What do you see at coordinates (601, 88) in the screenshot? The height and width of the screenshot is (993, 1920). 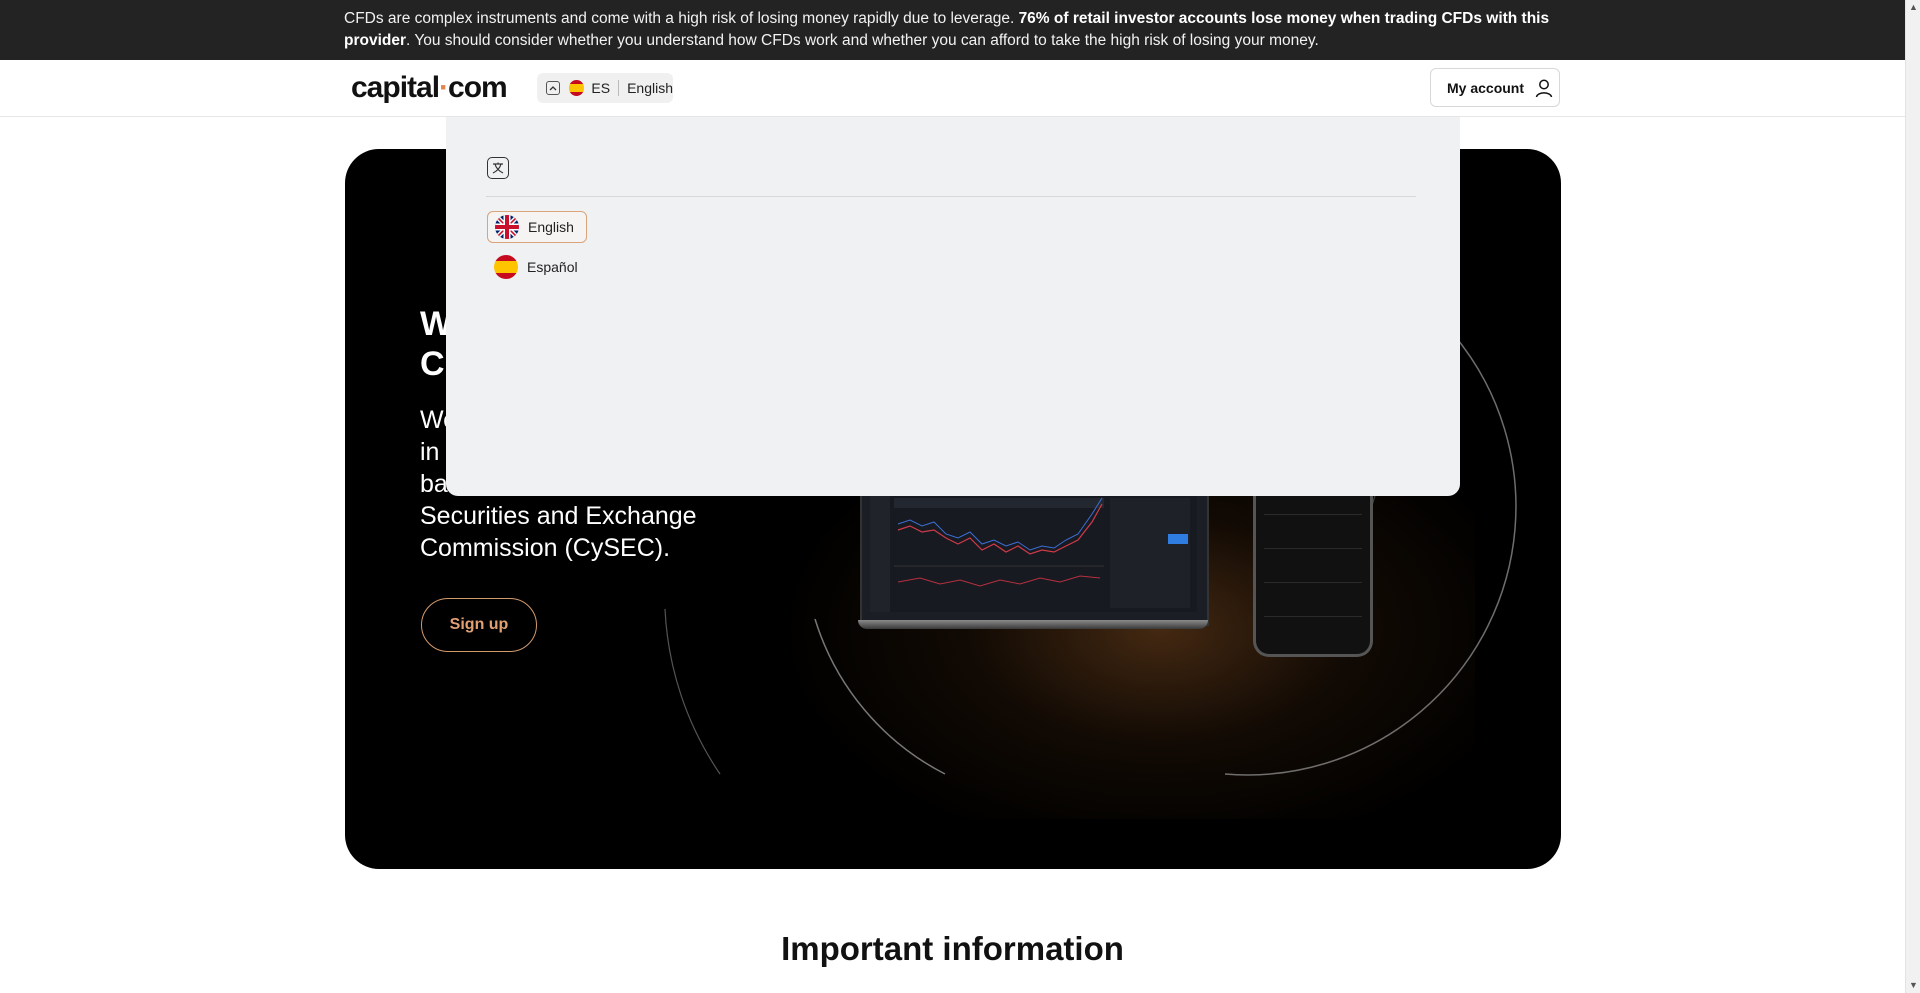 I see `region-code: ES` at bounding box center [601, 88].